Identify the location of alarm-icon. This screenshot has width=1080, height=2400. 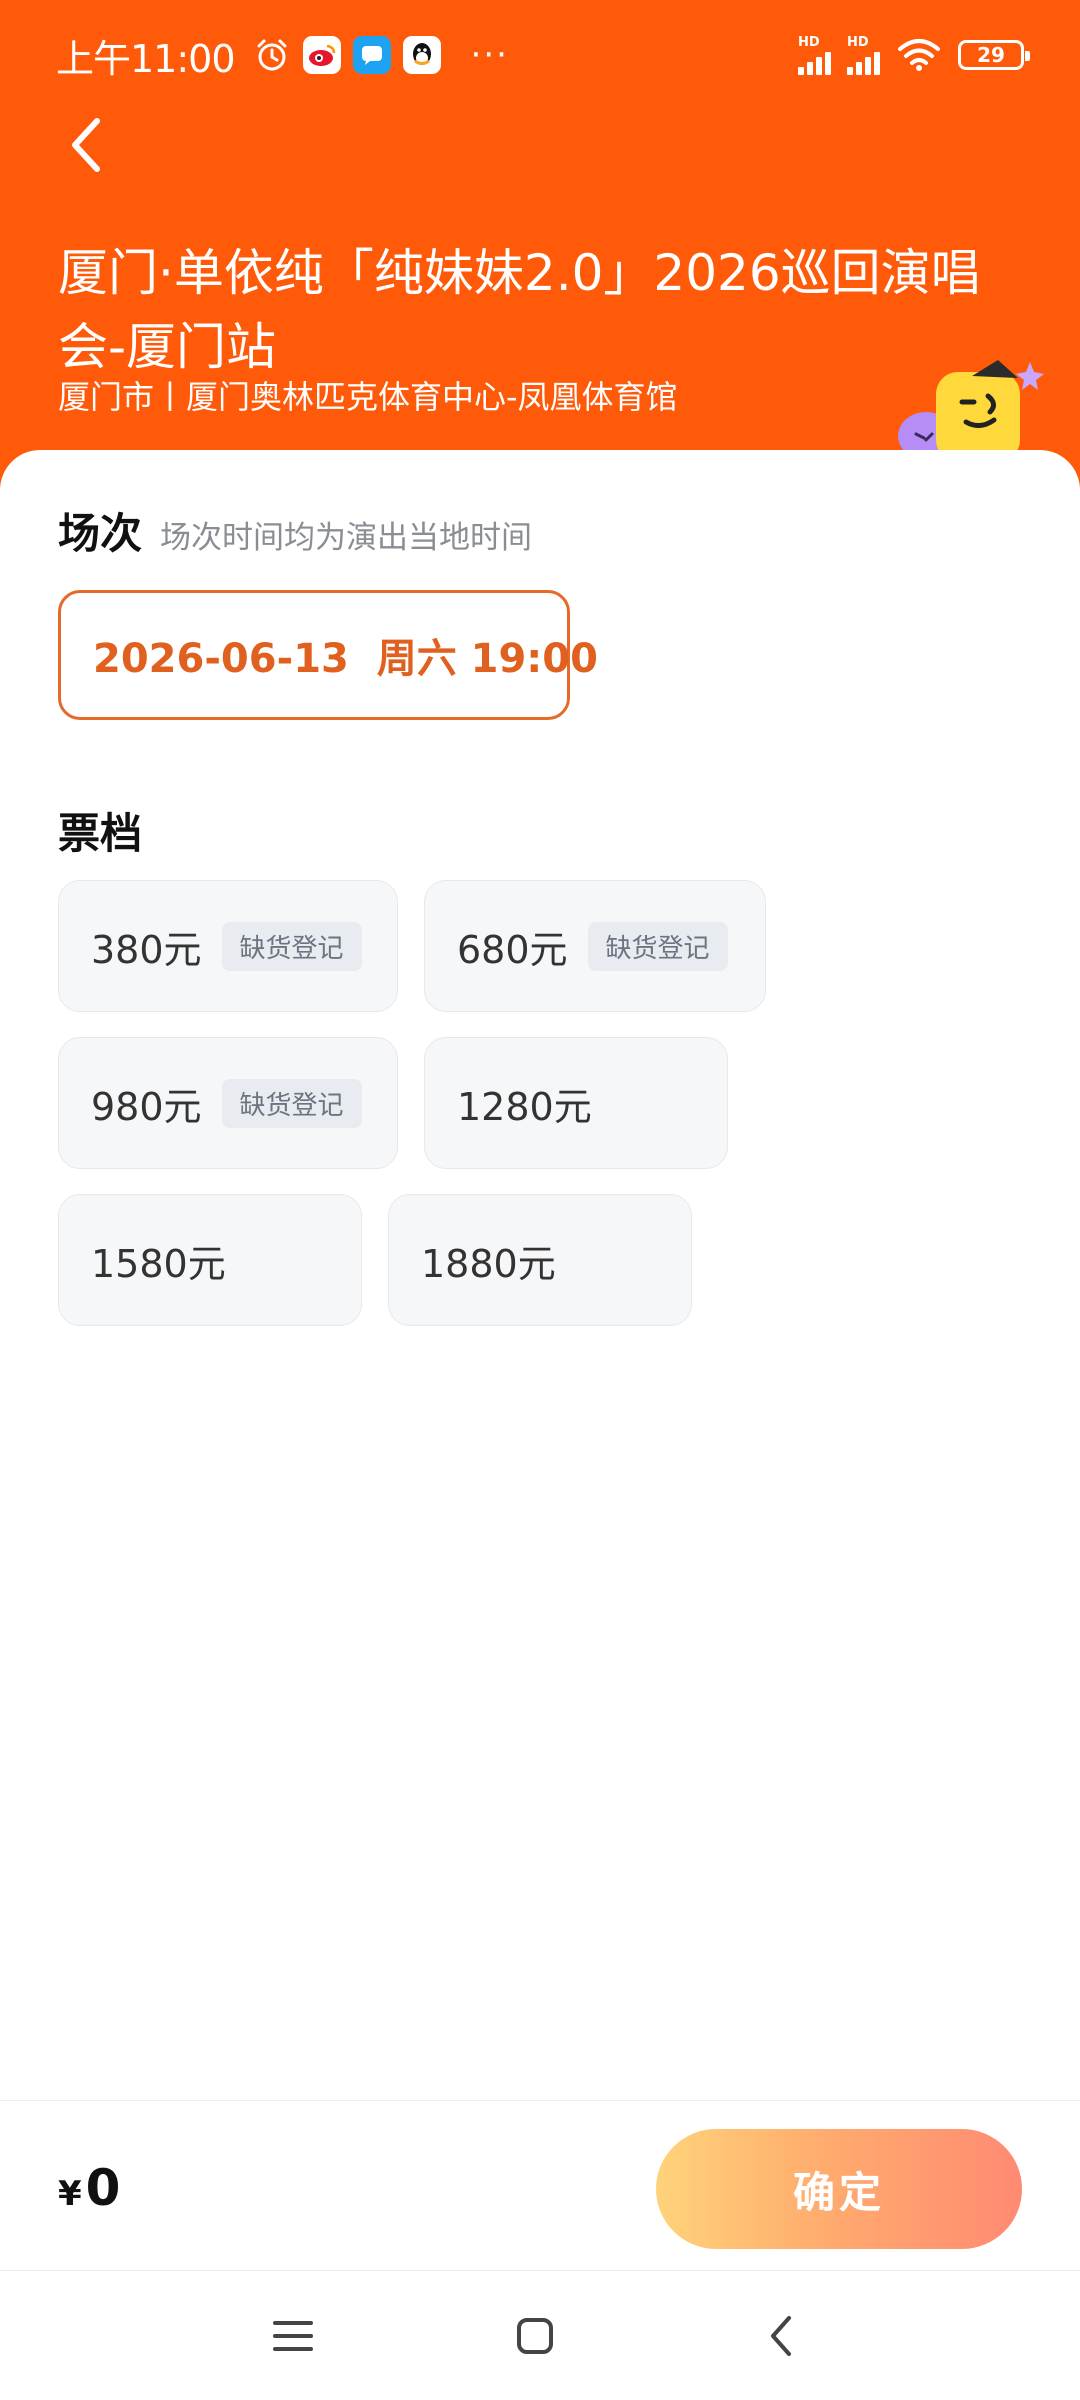
(272, 55).